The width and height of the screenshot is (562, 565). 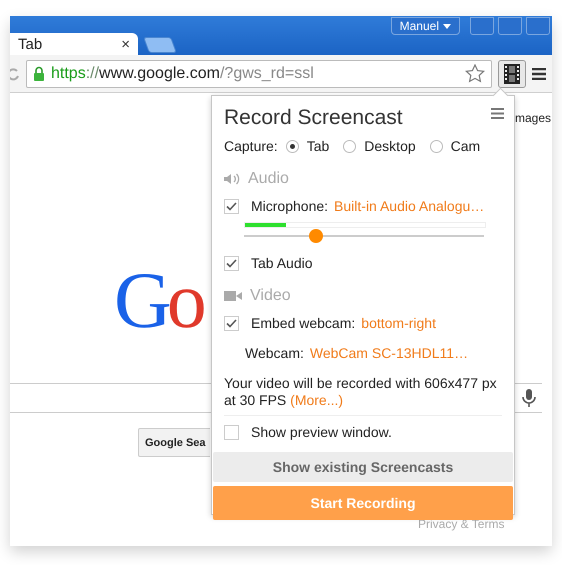 What do you see at coordinates (274, 353) in the screenshot?
I see `webcam-label: Webcam:` at bounding box center [274, 353].